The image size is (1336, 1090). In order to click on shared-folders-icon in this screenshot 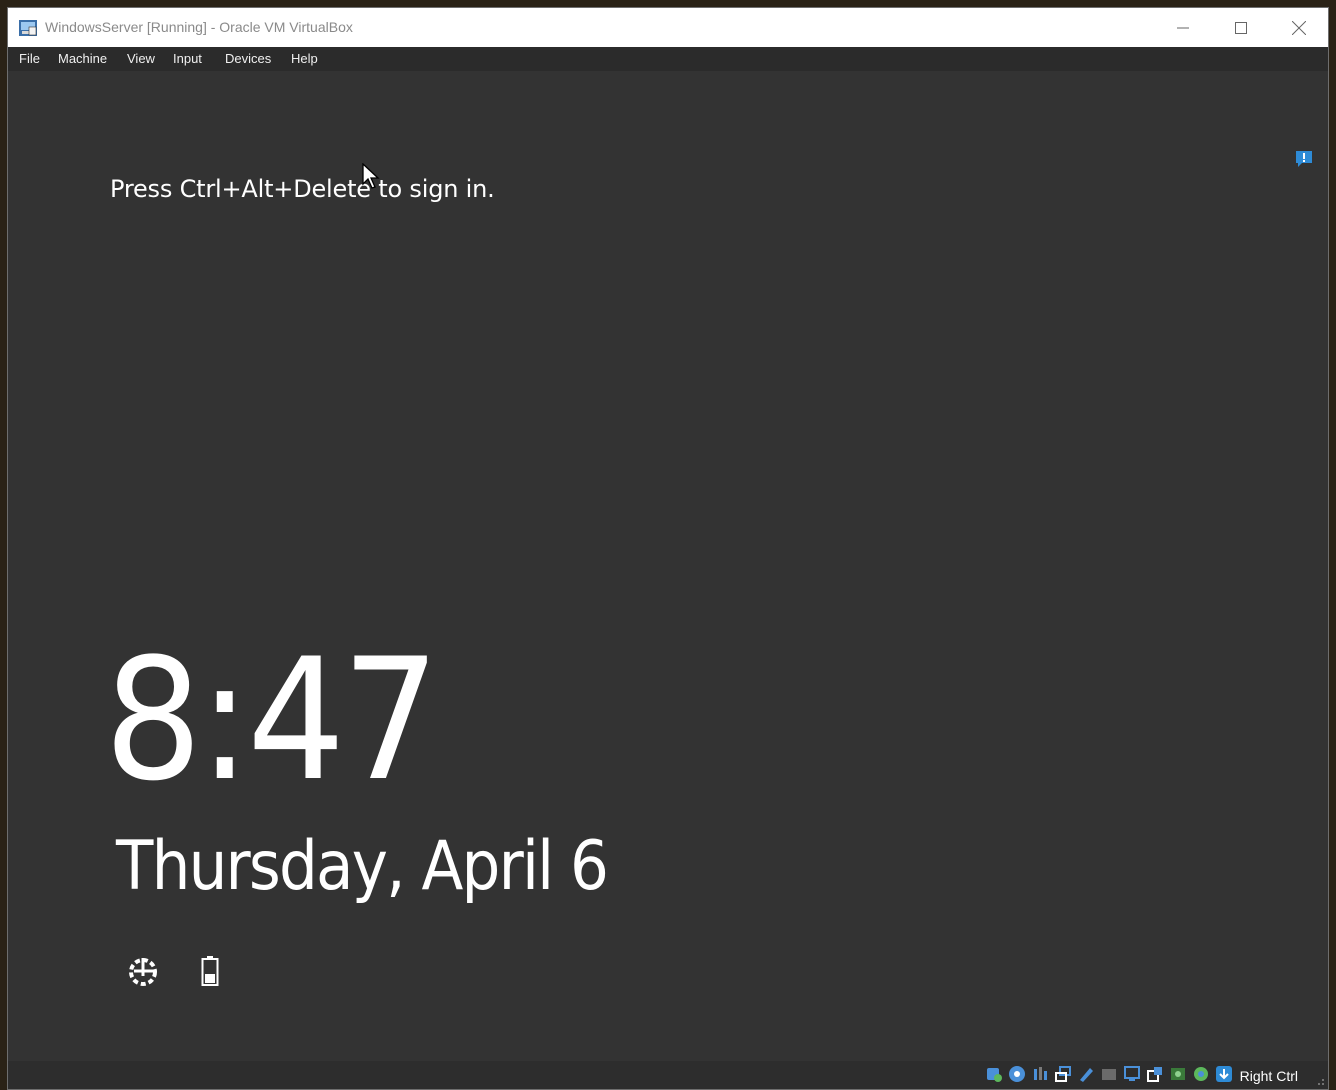, I will do `click(1109, 1074)`.